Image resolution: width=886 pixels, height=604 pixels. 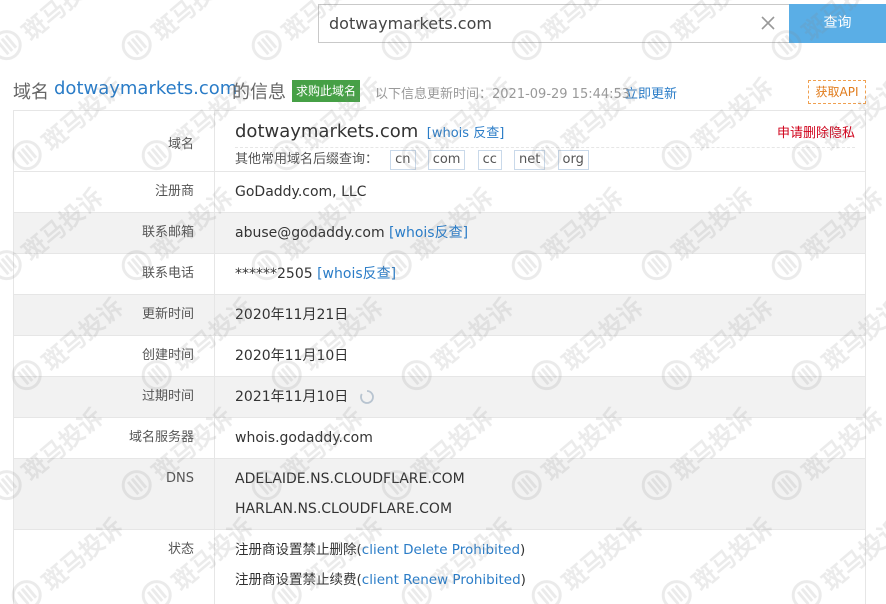 I want to click on row-label: 状态, so click(x=114, y=567).